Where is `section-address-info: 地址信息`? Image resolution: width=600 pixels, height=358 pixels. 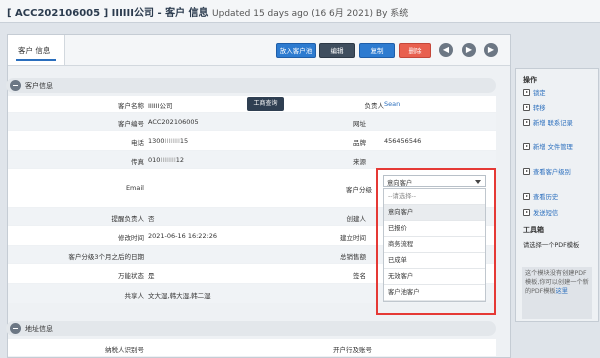
section-address-info: 地址信息 is located at coordinates (251, 328).